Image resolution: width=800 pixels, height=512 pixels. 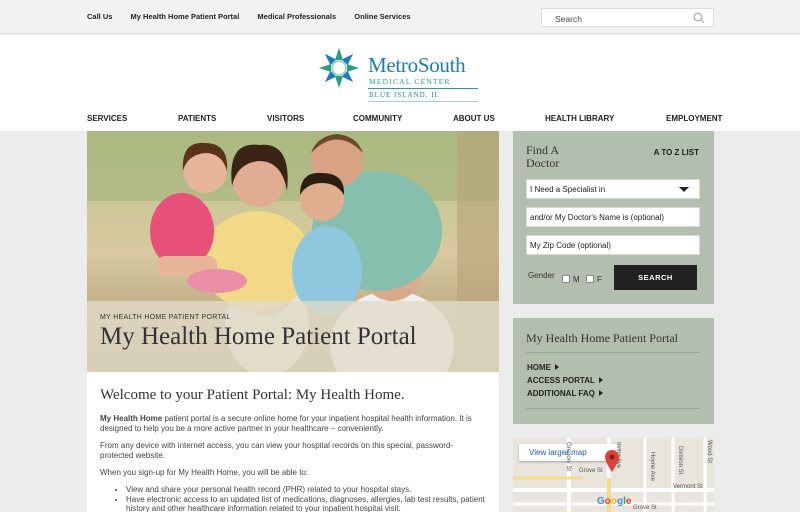 I want to click on patient-portal-link: My Health Home Patient Portal, so click(x=185, y=16).